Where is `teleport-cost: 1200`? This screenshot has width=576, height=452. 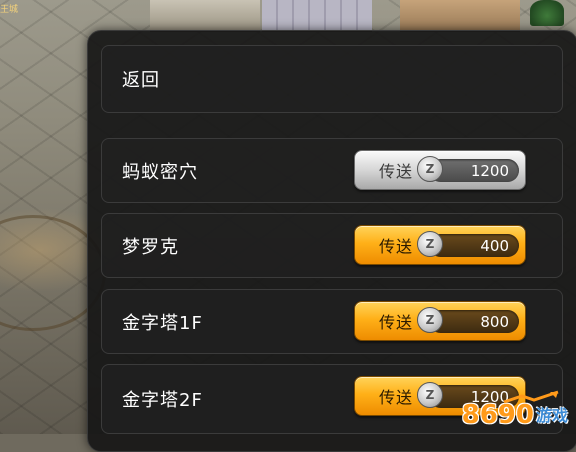 teleport-cost: 1200 is located at coordinates (489, 170).